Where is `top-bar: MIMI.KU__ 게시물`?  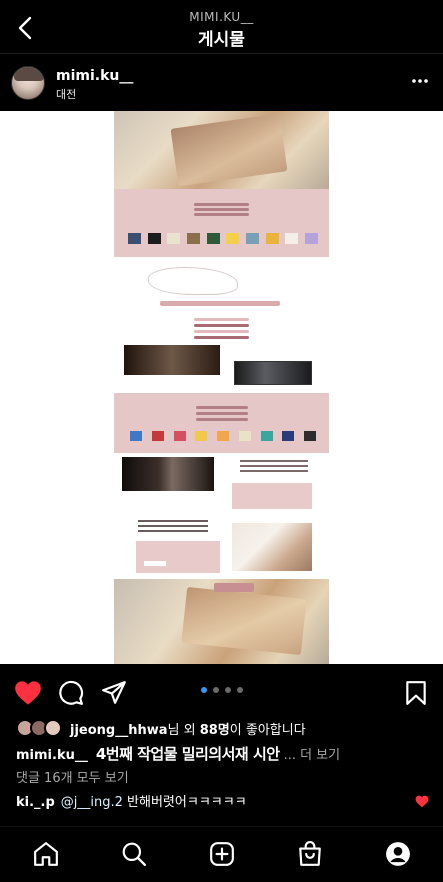 top-bar: MIMI.KU__ 게시물 is located at coordinates (221, 27).